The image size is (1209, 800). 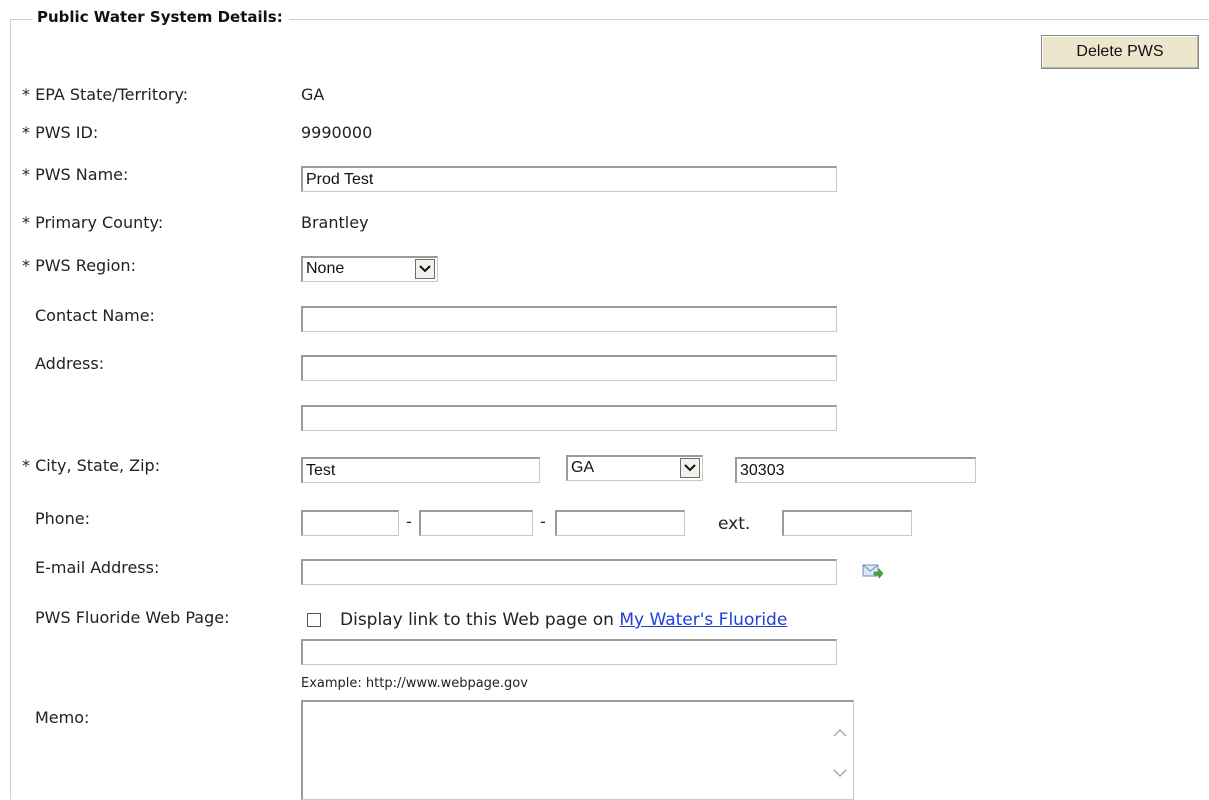 I want to click on url-example-text: Example: http://www.webpage.gov, so click(x=414, y=683).